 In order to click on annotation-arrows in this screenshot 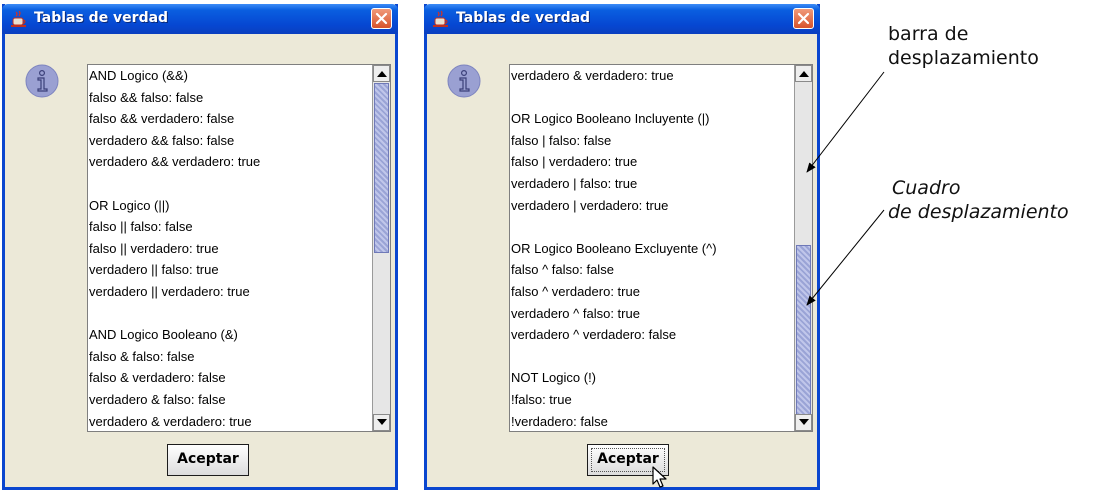, I will do `click(845, 188)`.